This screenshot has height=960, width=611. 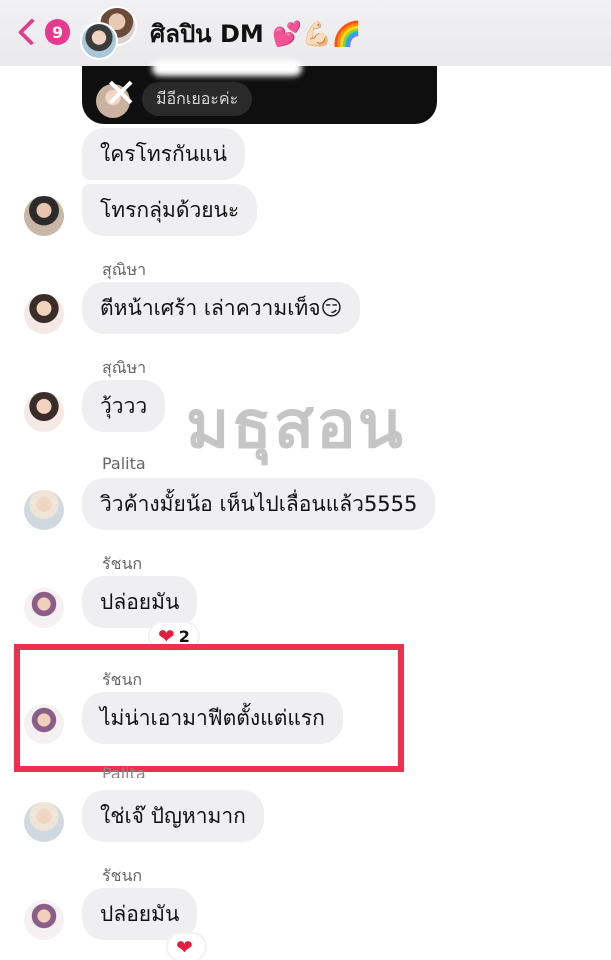 What do you see at coordinates (124, 406) in the screenshot?
I see `message-bubble: วุ้ววว` at bounding box center [124, 406].